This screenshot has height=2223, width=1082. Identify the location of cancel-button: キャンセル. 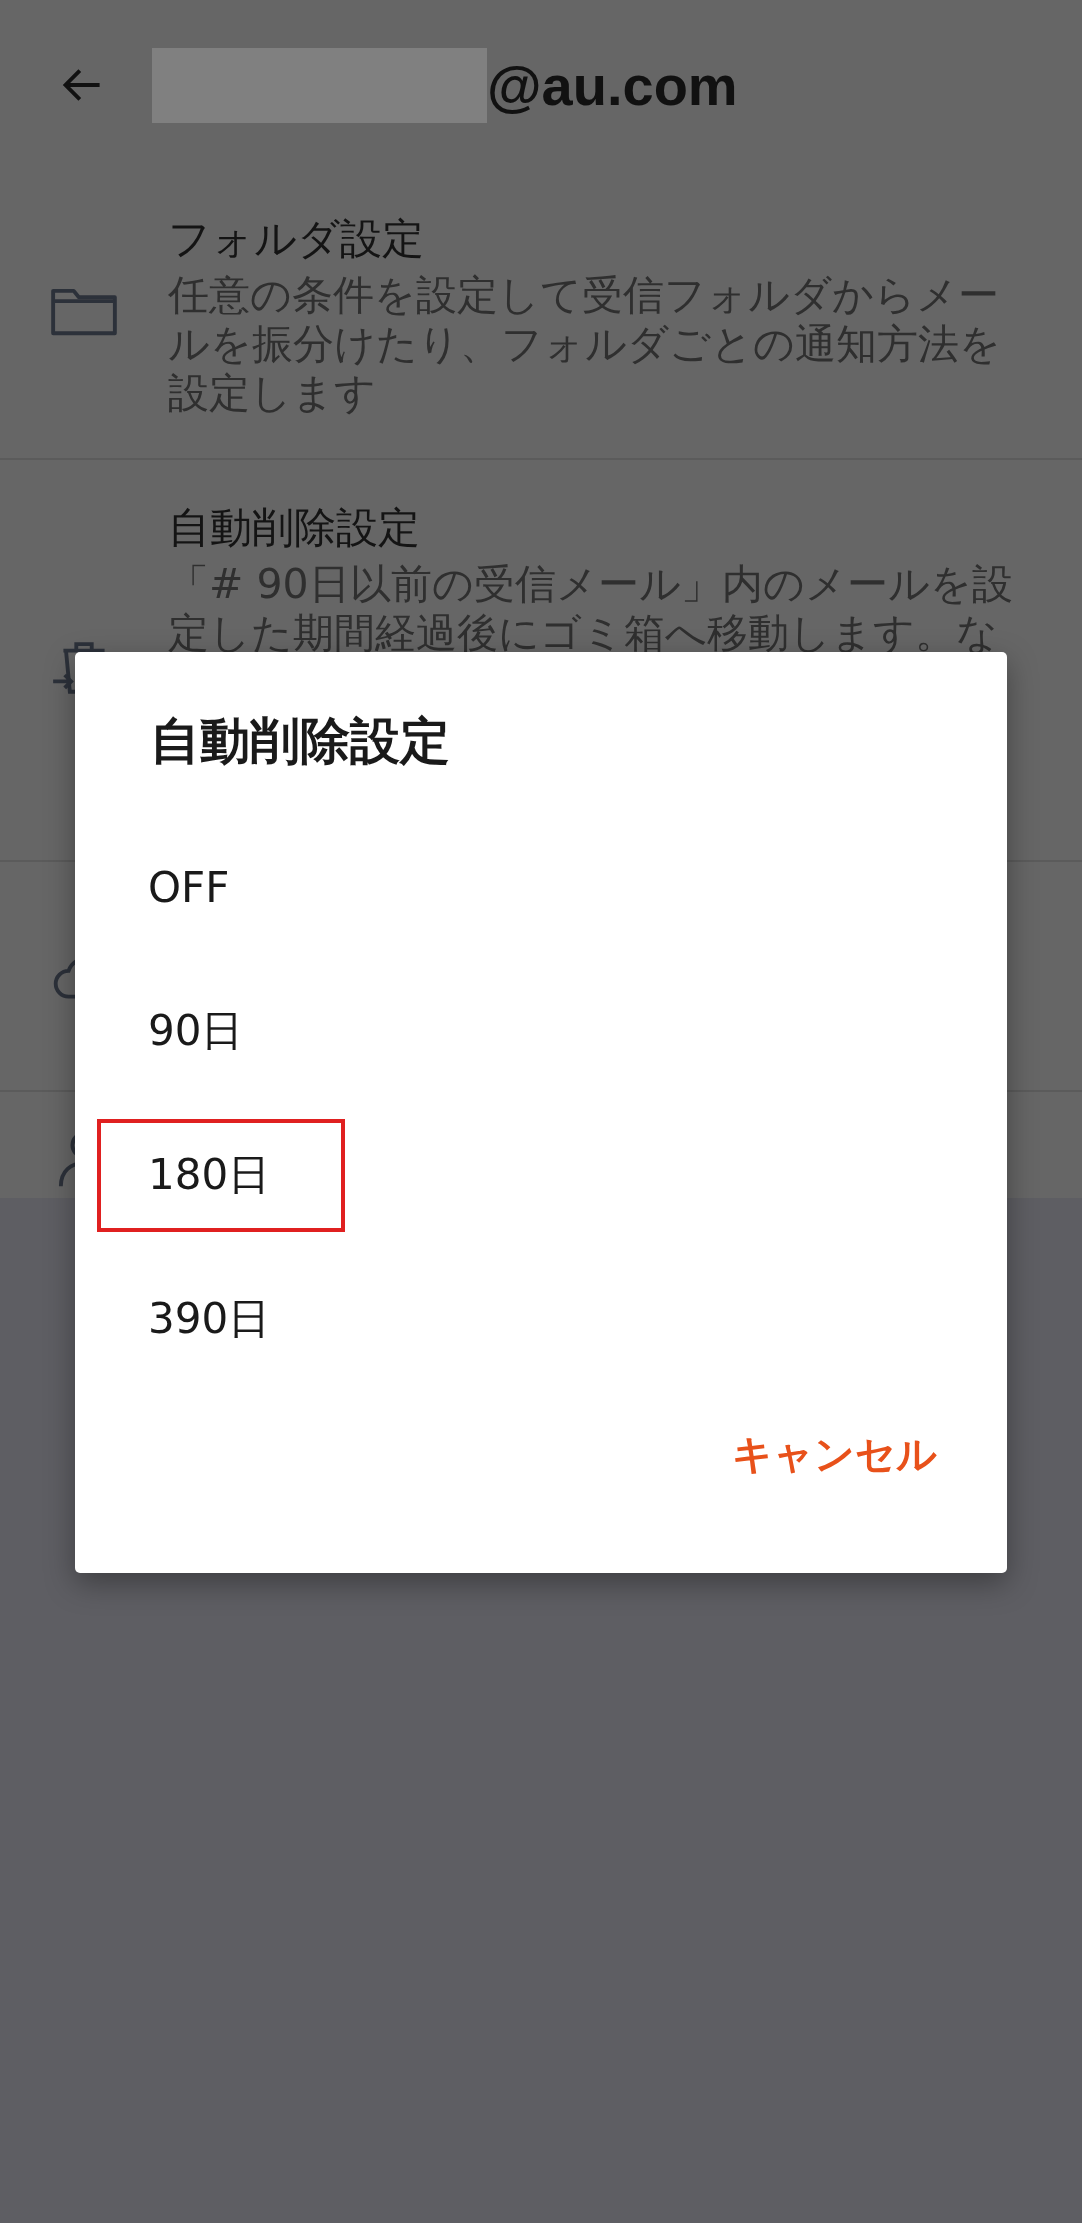
(834, 1454).